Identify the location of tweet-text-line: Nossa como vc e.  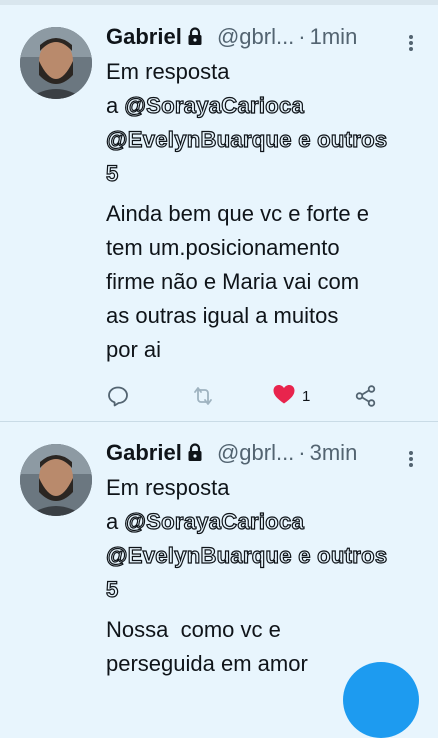
(193, 629).